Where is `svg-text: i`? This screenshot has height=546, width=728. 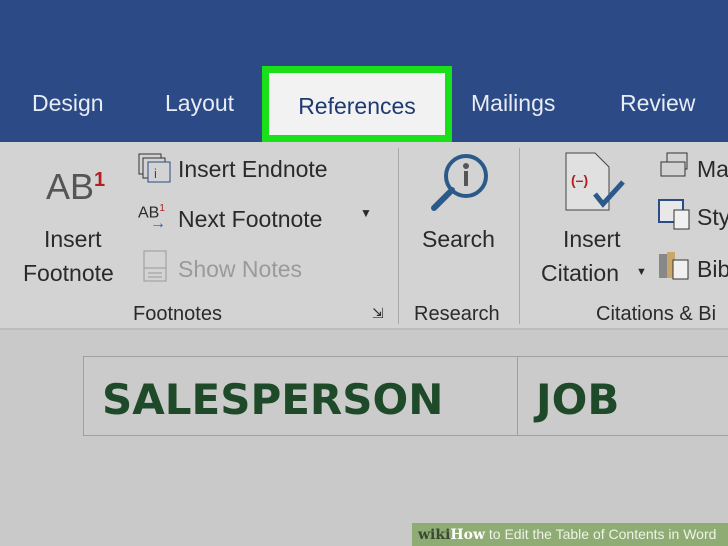 svg-text: i is located at coordinates (155, 173).